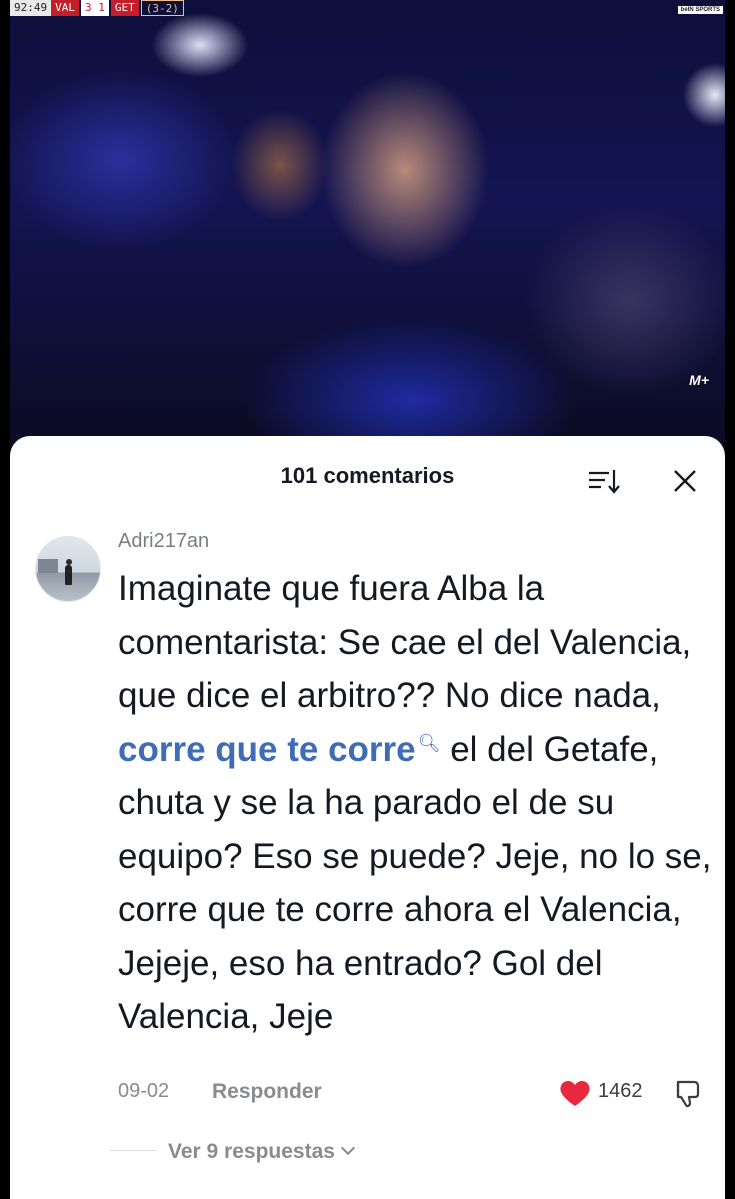  Describe the element at coordinates (699, 380) in the screenshot. I see `channel-watermark: M+` at that location.